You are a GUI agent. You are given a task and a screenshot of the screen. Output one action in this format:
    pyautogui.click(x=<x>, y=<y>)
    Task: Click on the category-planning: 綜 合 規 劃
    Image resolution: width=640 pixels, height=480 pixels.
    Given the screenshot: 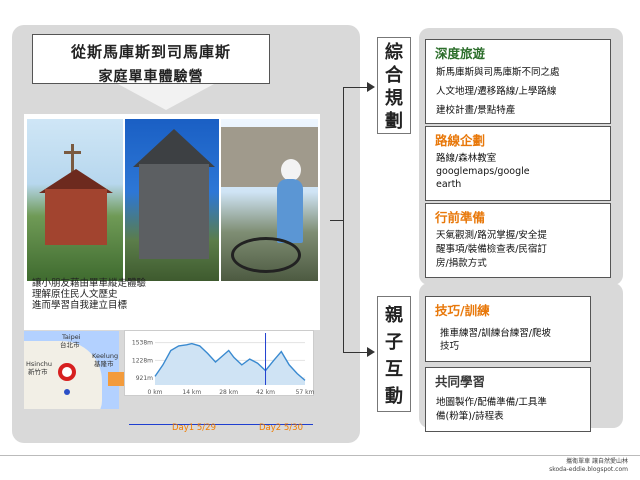 What is the action you would take?
    pyautogui.click(x=394, y=85)
    